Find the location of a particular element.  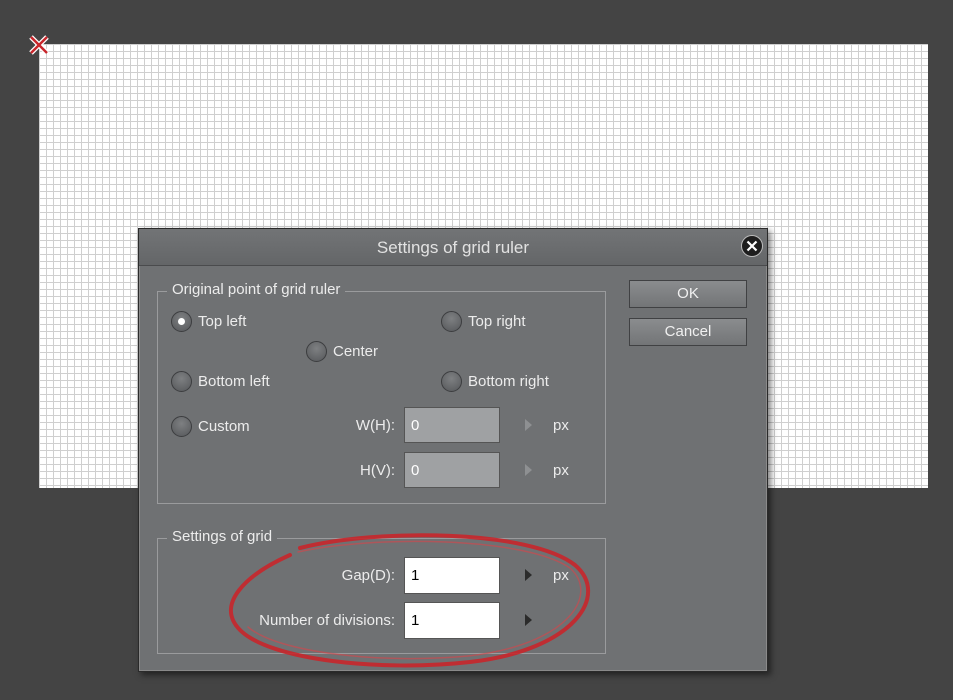

gap-spin-icon is located at coordinates (528, 575).